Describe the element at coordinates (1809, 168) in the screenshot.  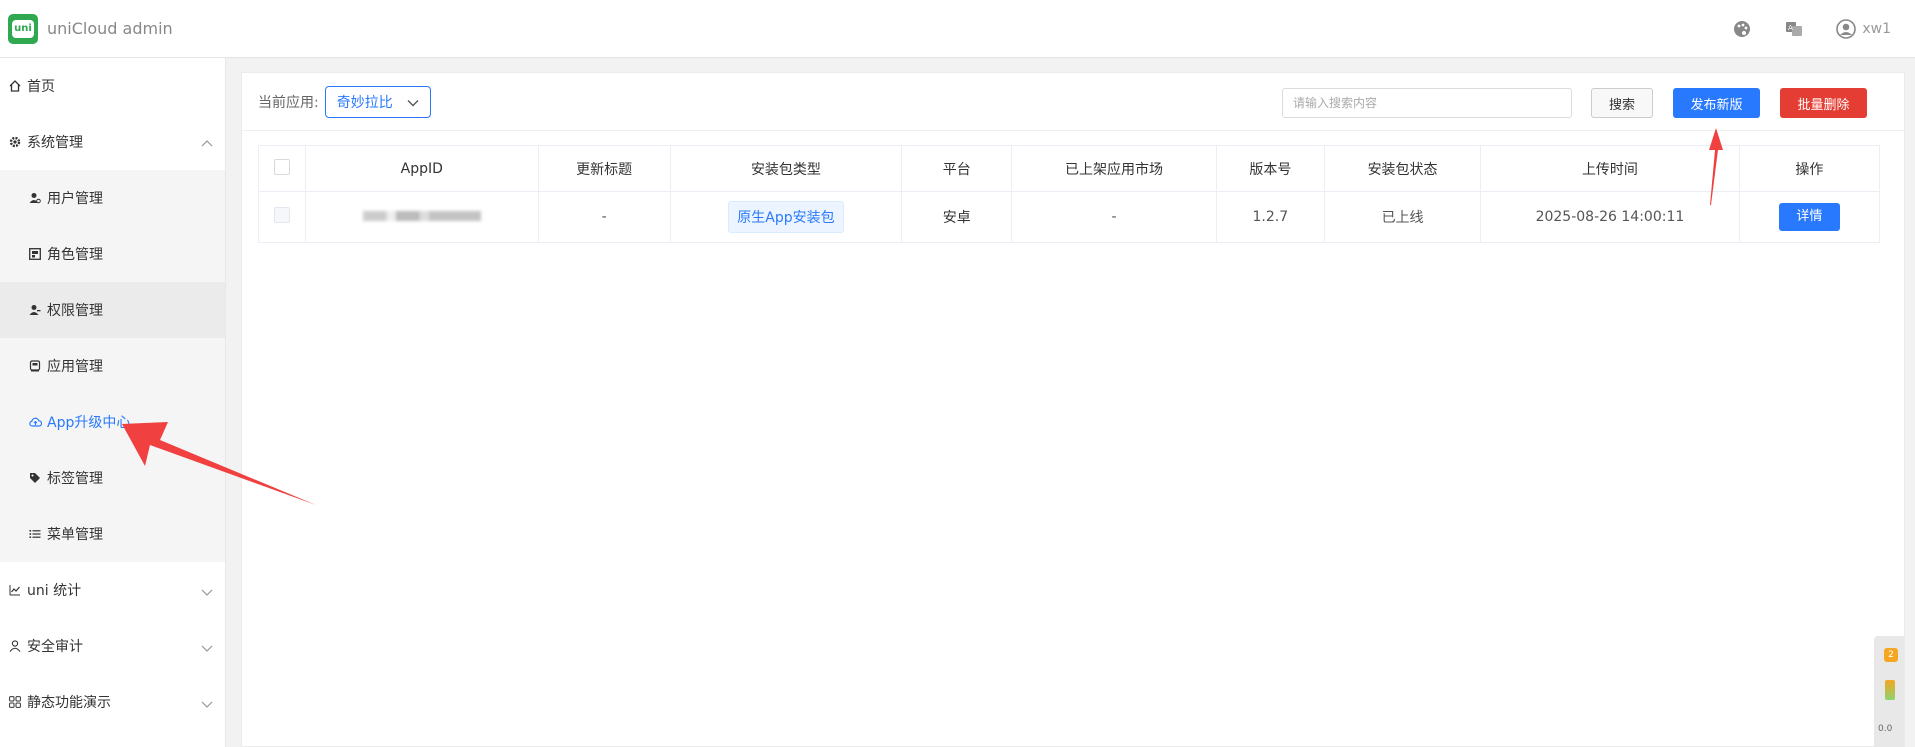
I see `column-header: 操作` at that location.